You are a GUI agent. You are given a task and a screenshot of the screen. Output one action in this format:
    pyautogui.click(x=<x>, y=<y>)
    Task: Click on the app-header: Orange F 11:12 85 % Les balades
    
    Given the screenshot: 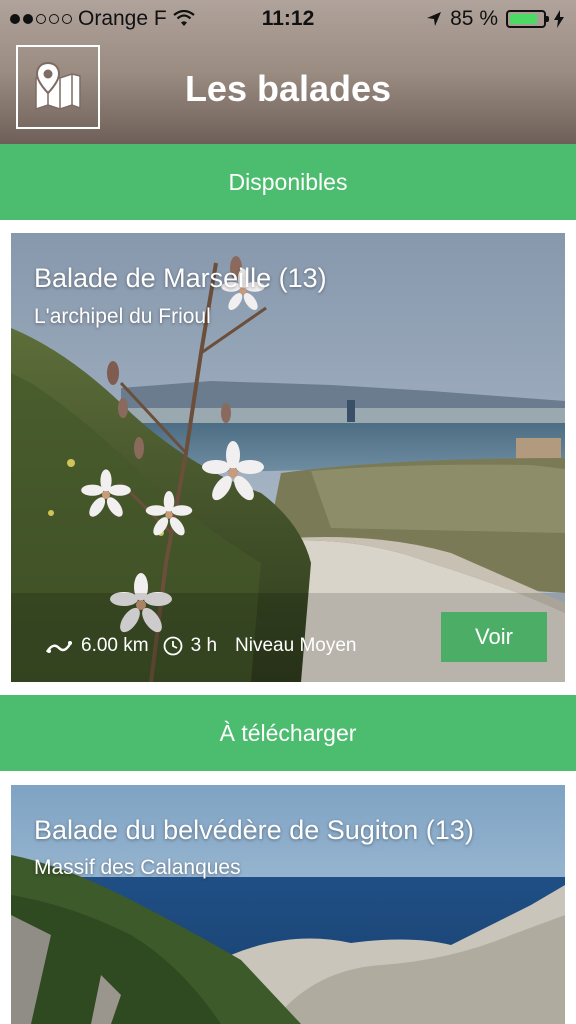 What is the action you would take?
    pyautogui.click(x=288, y=72)
    